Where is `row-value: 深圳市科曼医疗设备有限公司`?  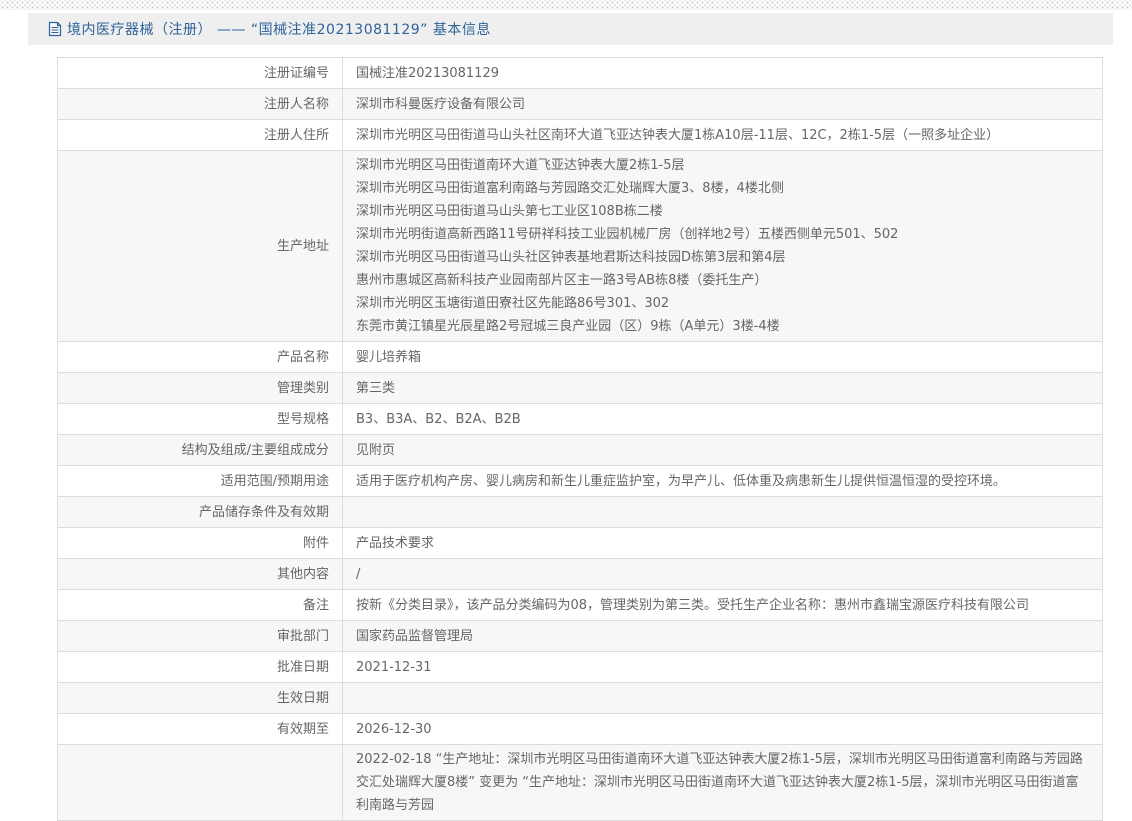
row-value: 深圳市科曼医疗设备有限公司 is located at coordinates (441, 104).